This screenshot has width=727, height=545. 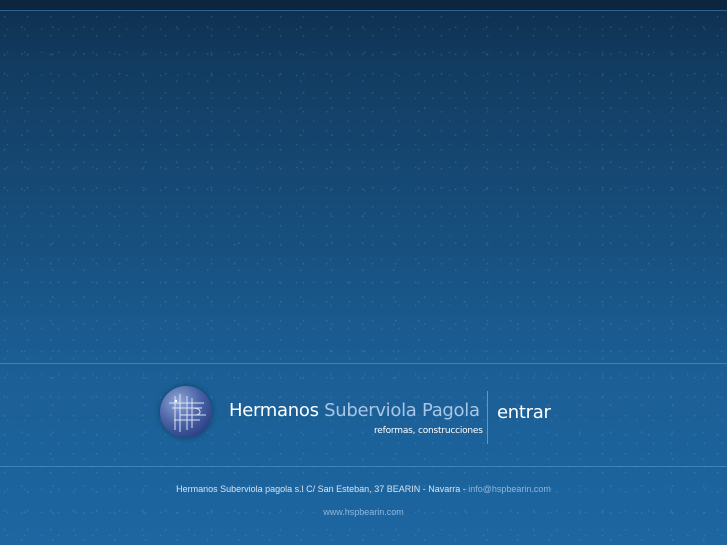 I want to click on brand-name: Hermanos Suberviola Pagola, so click(x=354, y=410).